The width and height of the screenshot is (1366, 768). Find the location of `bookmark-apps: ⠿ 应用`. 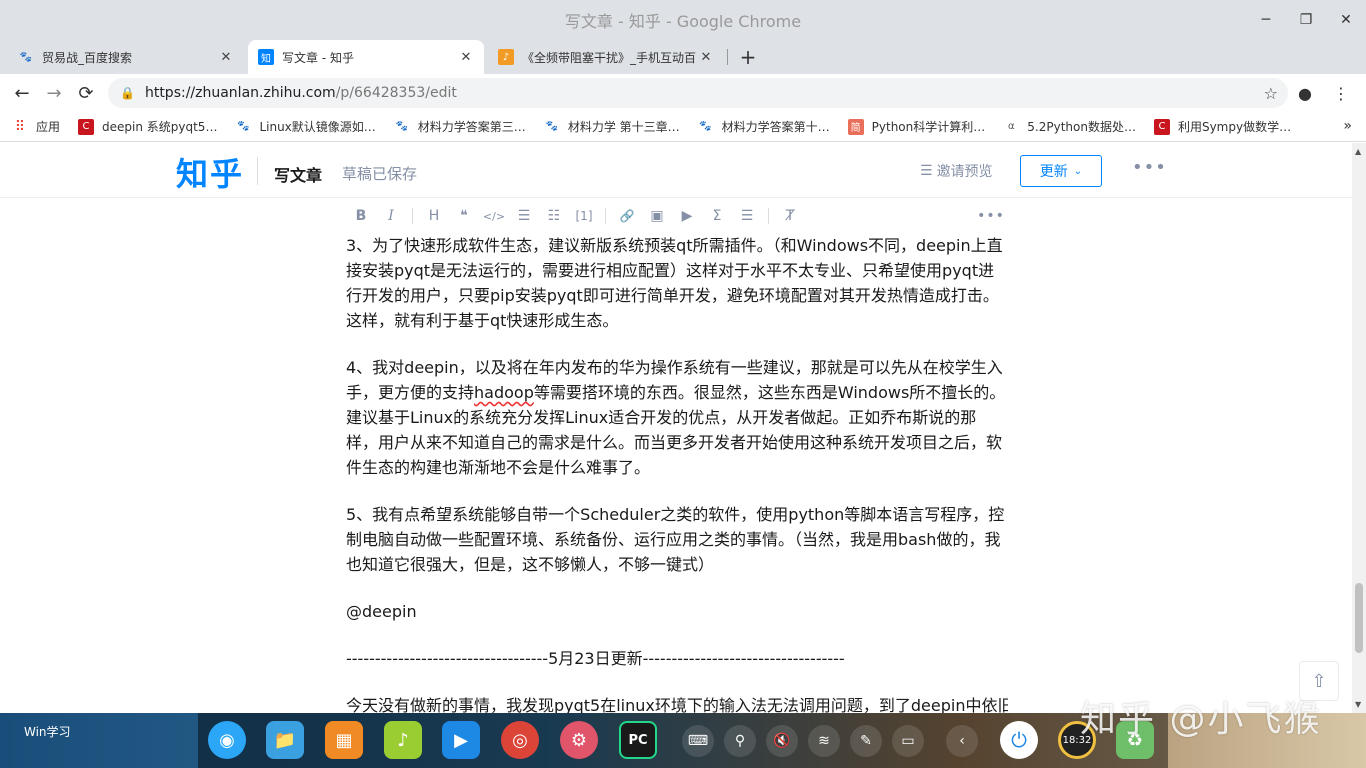

bookmark-apps: ⠿ 应用 is located at coordinates (36, 126).